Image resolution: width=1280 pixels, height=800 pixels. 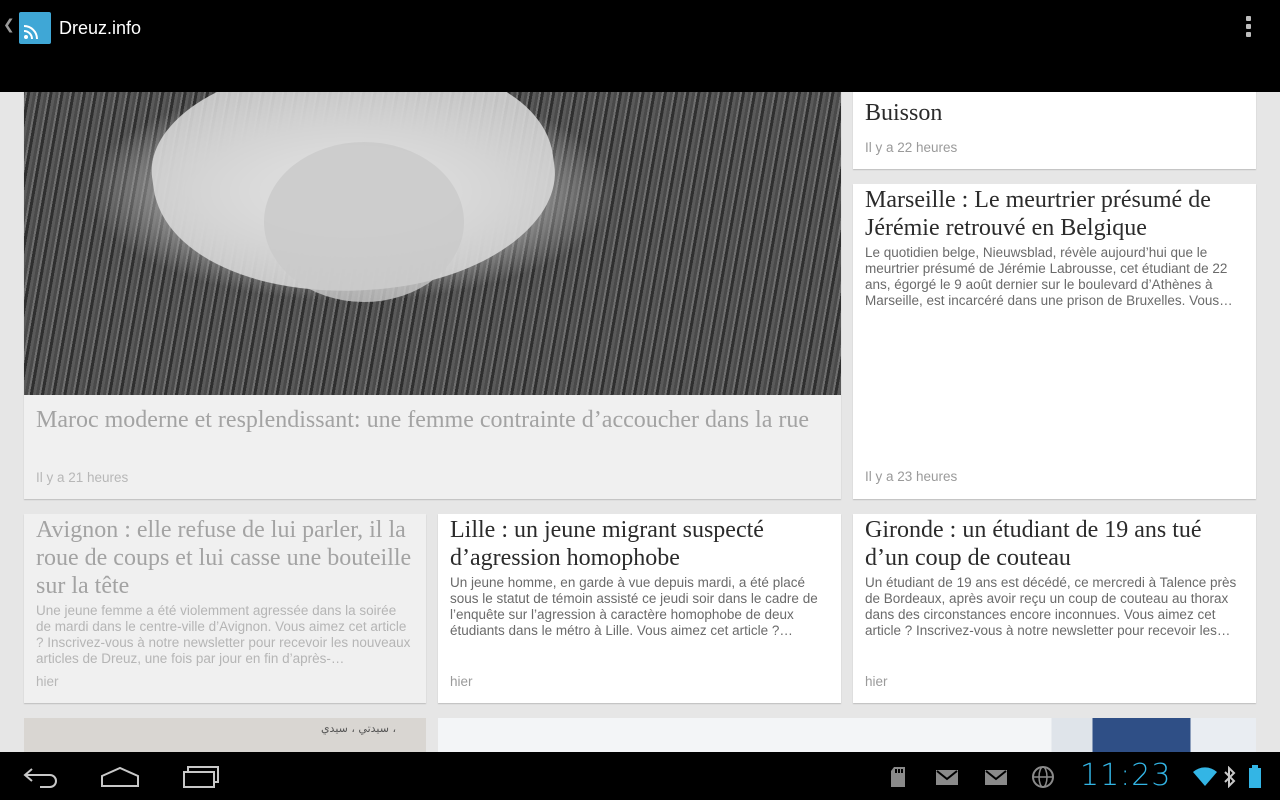 I want to click on article-card-thumbnail, so click(x=847, y=735).